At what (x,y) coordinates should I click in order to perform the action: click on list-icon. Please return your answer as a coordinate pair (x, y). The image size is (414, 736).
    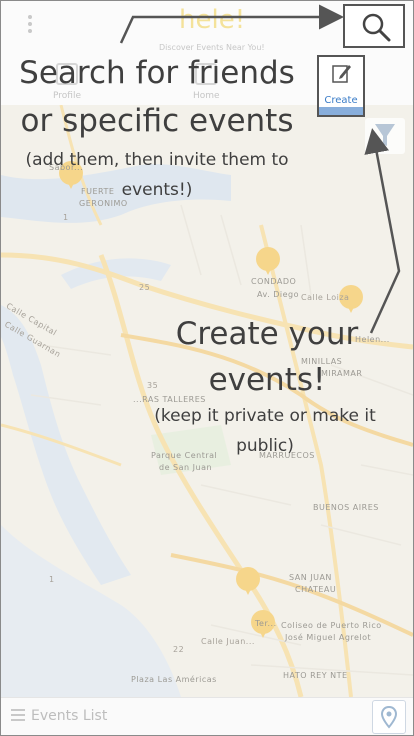
    Looking at the image, I should click on (18, 715).